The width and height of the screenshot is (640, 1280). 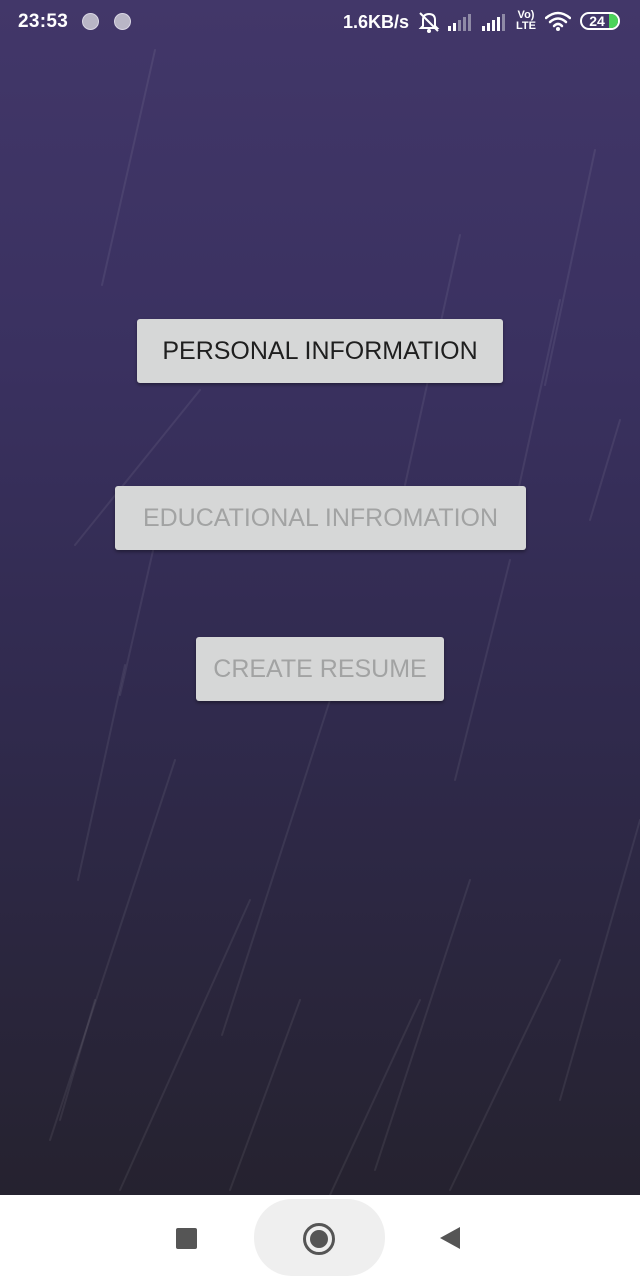 I want to click on battery-icon: 24, so click(x=600, y=21).